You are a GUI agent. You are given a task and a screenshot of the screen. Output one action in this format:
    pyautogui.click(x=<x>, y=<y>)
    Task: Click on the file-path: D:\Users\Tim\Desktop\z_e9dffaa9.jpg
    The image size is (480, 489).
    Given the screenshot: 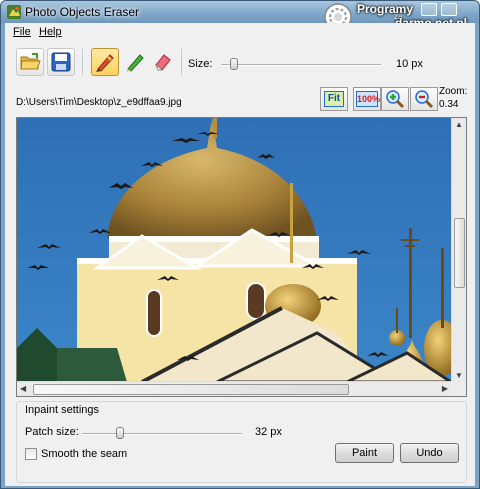 What is the action you would take?
    pyautogui.click(x=99, y=102)
    